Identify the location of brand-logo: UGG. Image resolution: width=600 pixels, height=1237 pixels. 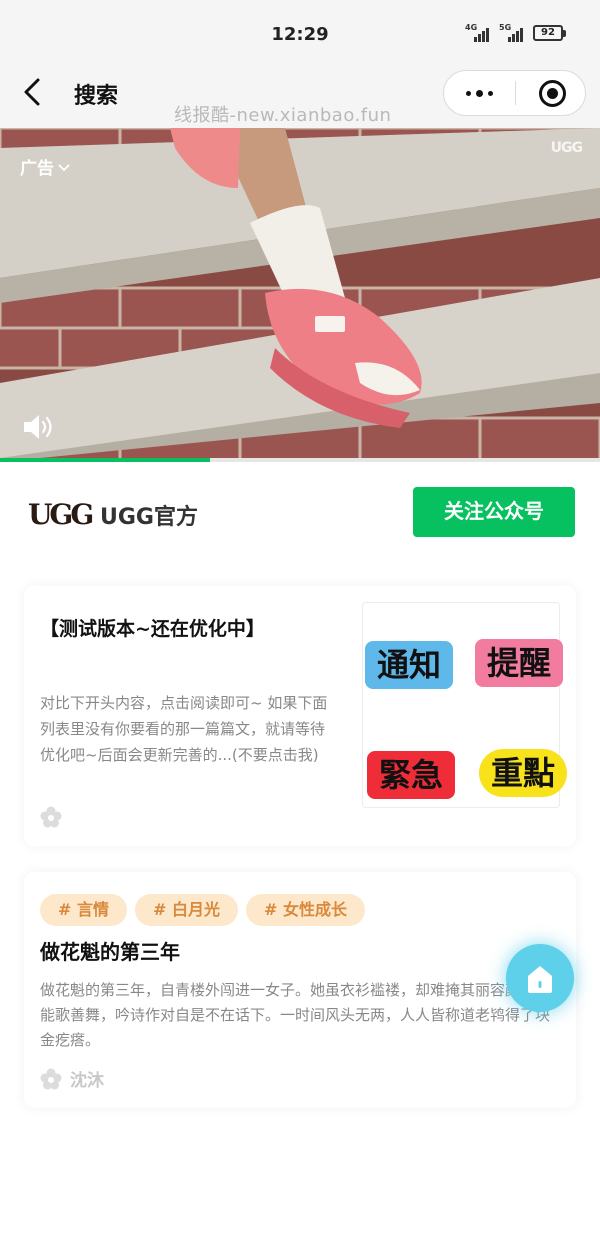
(61, 514).